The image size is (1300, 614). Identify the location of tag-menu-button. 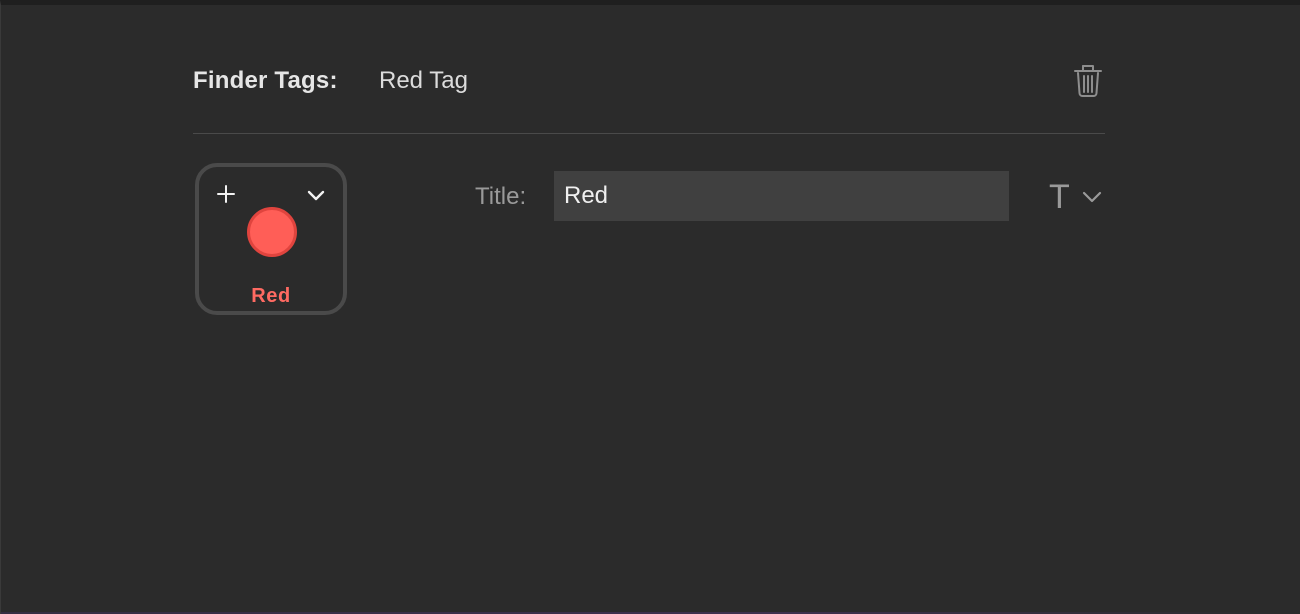
(316, 195).